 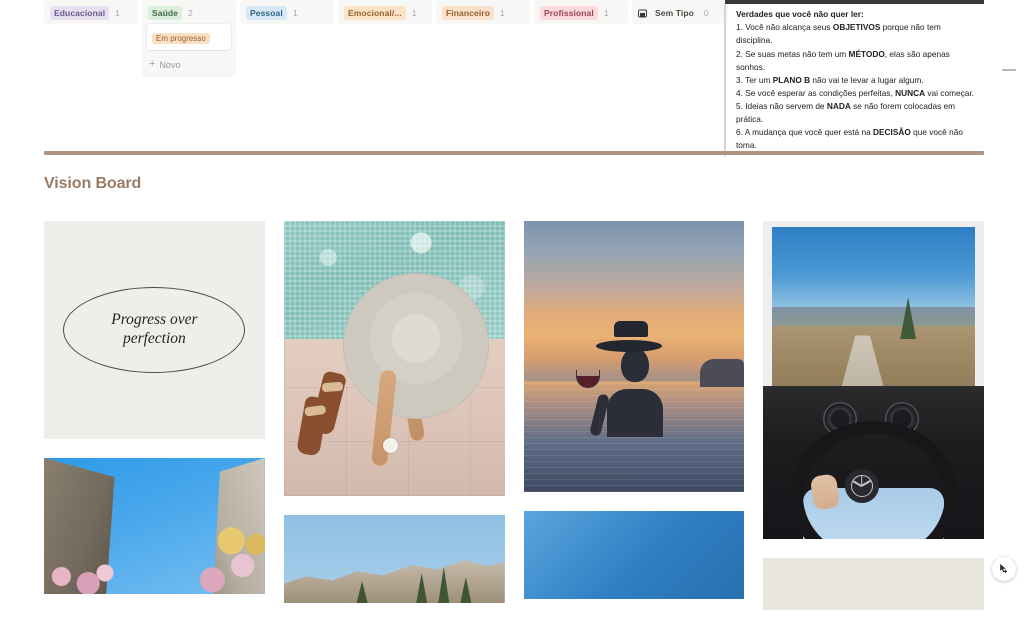 What do you see at coordinates (569, 13) in the screenshot?
I see `column-label: Profissional` at bounding box center [569, 13].